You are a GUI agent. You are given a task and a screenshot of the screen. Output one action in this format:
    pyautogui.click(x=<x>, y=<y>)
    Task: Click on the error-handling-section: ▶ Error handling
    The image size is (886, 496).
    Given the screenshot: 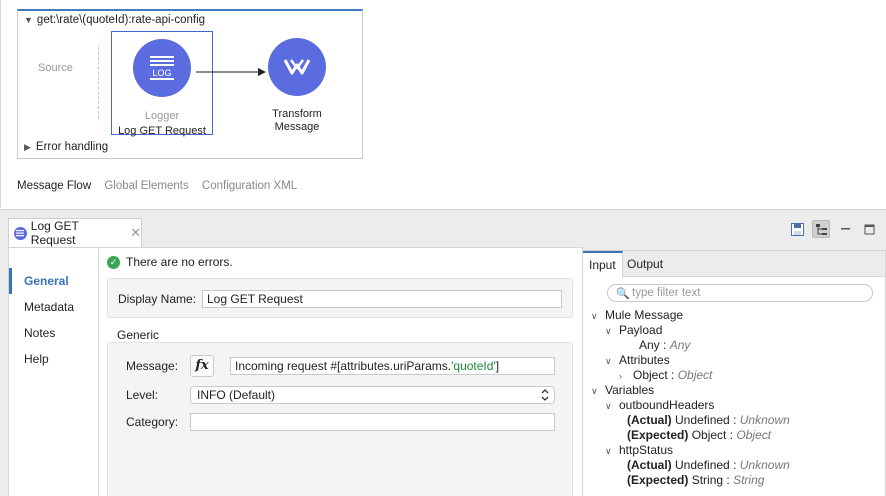 What is the action you would take?
    pyautogui.click(x=66, y=147)
    